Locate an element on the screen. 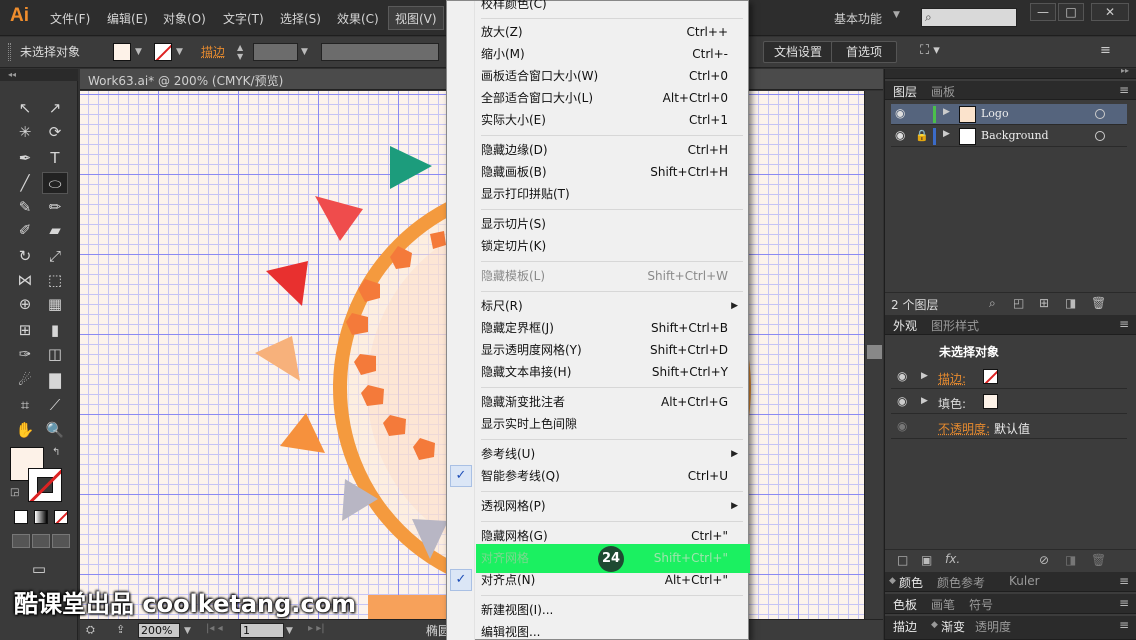 This screenshot has height=640, width=1136. tab-color: 颜色 is located at coordinates (911, 582).